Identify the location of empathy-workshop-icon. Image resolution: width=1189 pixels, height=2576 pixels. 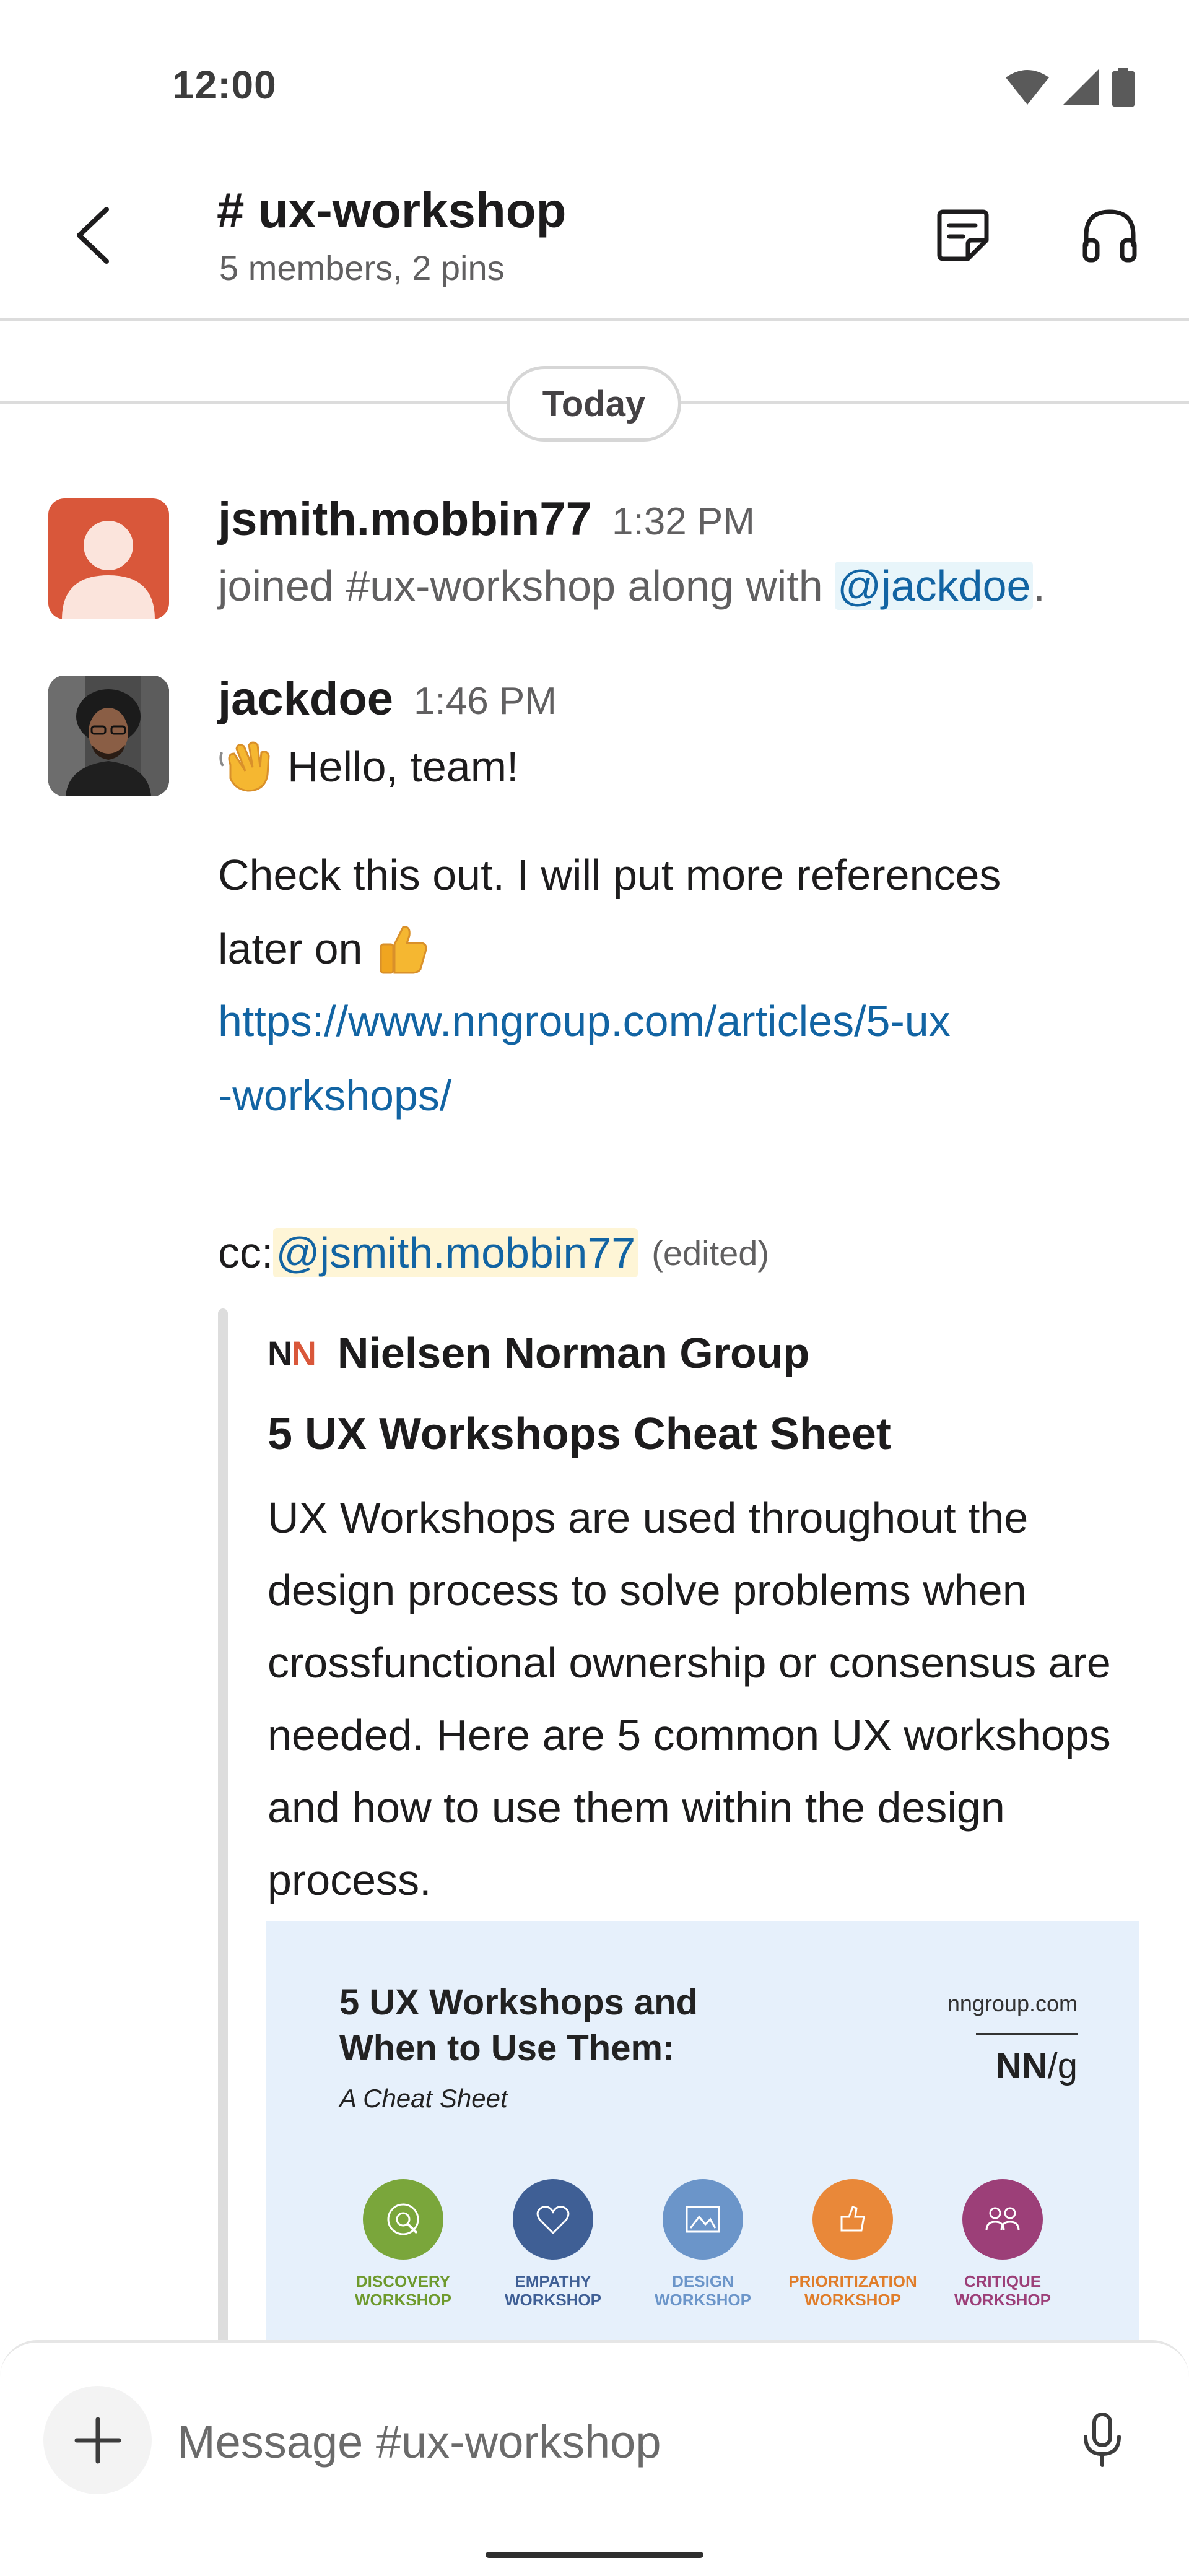
(553, 2219).